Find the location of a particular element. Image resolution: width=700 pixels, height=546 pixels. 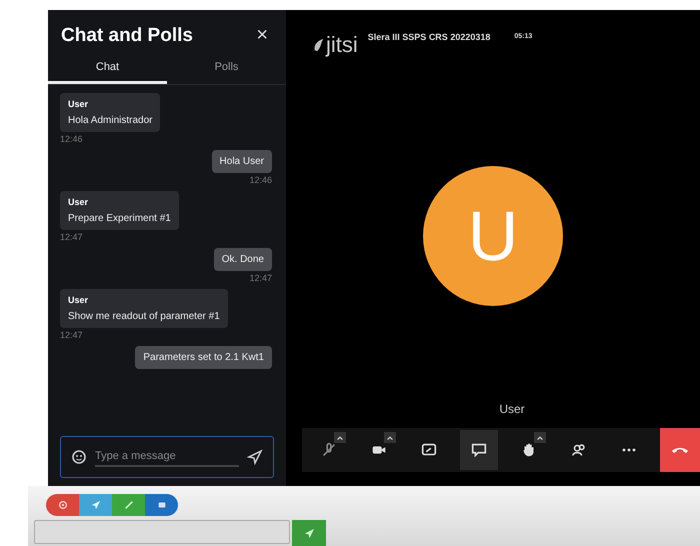

close-button: × is located at coordinates (262, 35).